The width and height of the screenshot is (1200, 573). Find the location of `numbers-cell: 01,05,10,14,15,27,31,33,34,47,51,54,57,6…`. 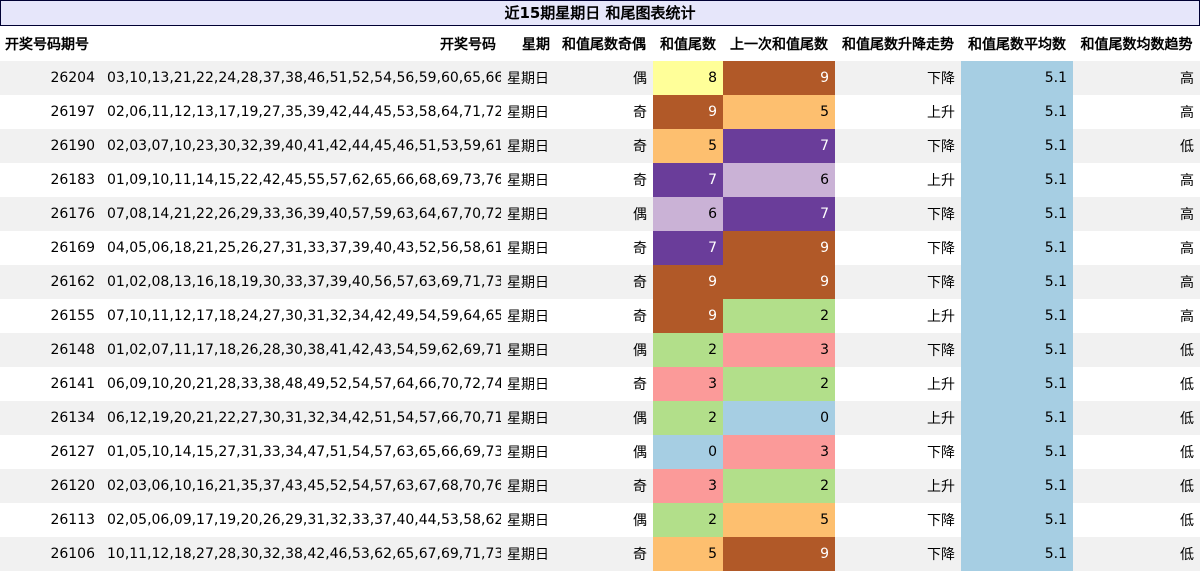

numbers-cell: 01,05,10,14,15,27,31,33,34,47,51,54,57,6… is located at coordinates (301, 452).